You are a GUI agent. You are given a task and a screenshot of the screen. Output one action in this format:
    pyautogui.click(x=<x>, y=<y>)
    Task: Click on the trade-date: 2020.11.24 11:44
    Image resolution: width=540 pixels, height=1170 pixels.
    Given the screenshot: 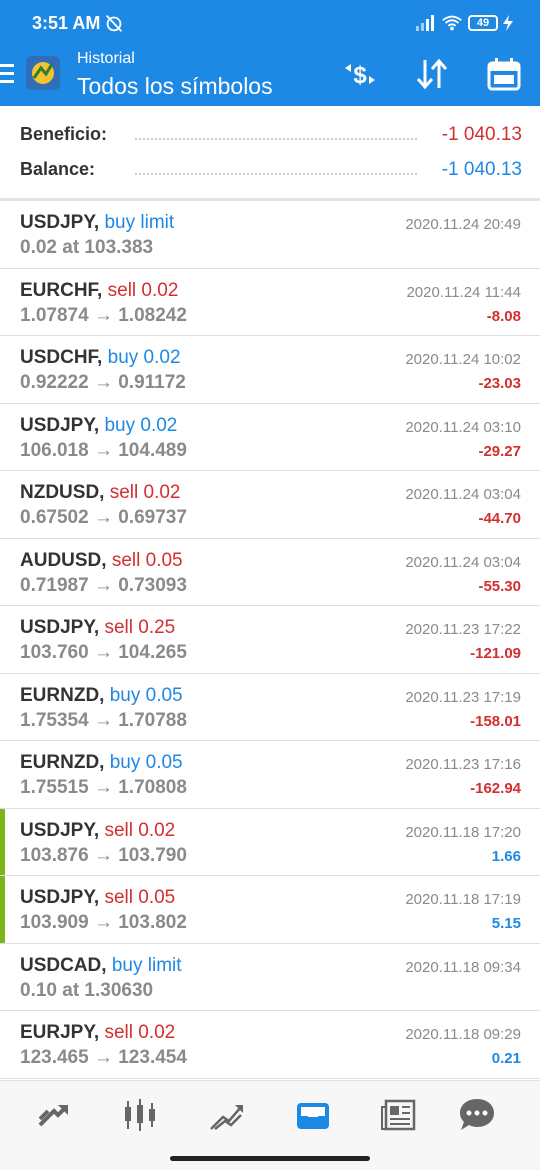 What is the action you would take?
    pyautogui.click(x=463, y=292)
    